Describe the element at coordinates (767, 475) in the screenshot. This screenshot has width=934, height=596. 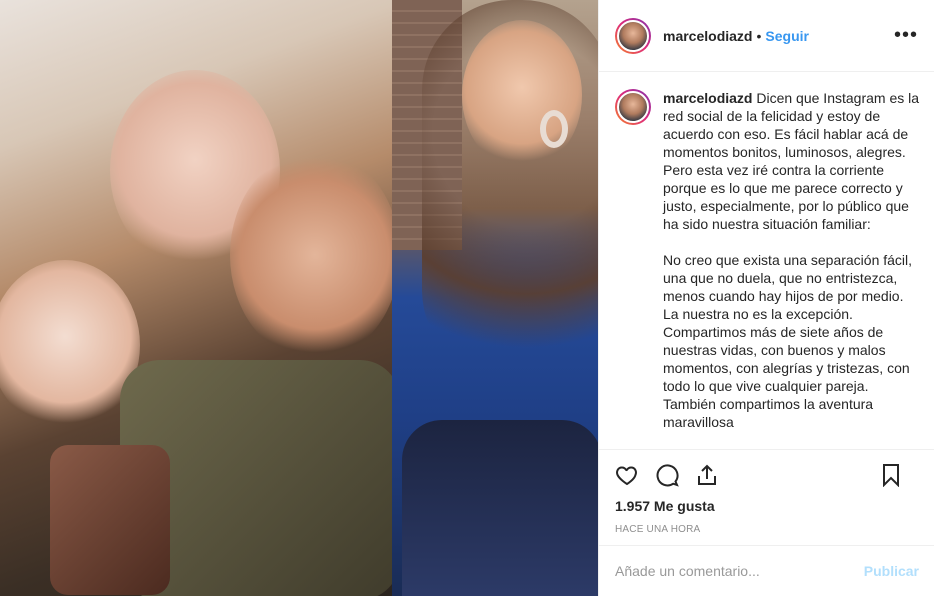
I see `action-icons` at that location.